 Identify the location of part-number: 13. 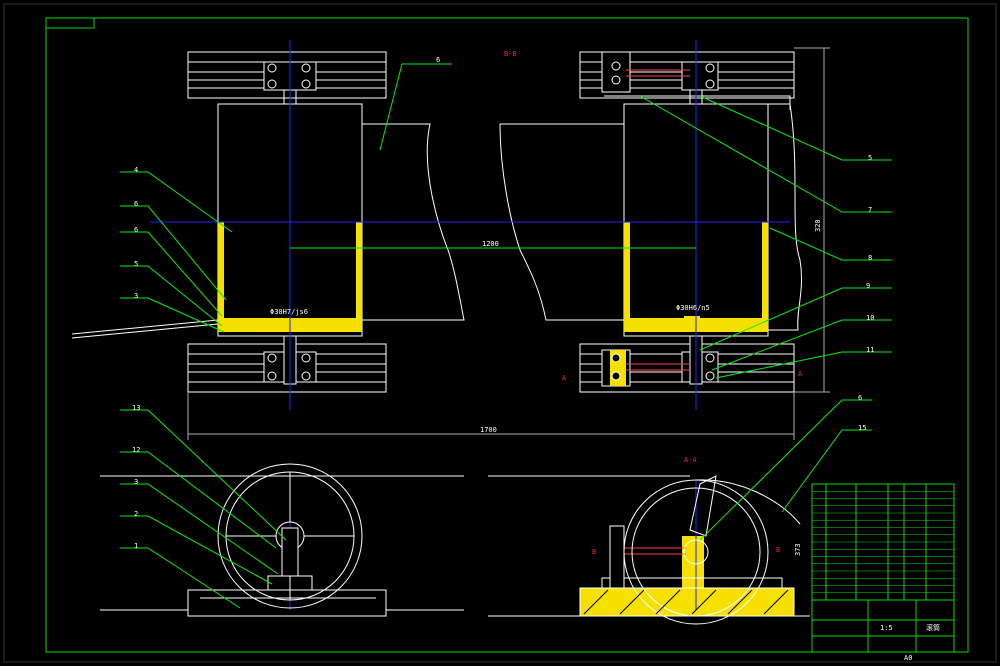
(136, 408).